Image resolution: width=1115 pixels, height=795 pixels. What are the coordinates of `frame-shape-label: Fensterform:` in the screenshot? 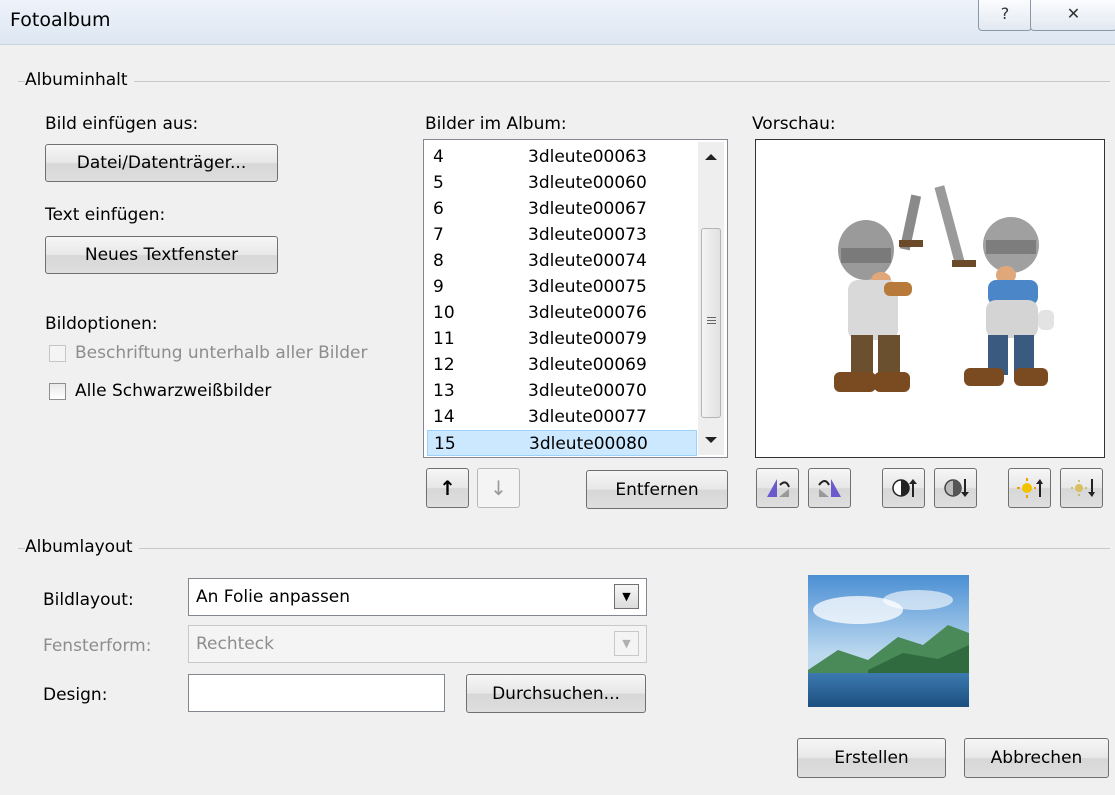 It's located at (97, 646).